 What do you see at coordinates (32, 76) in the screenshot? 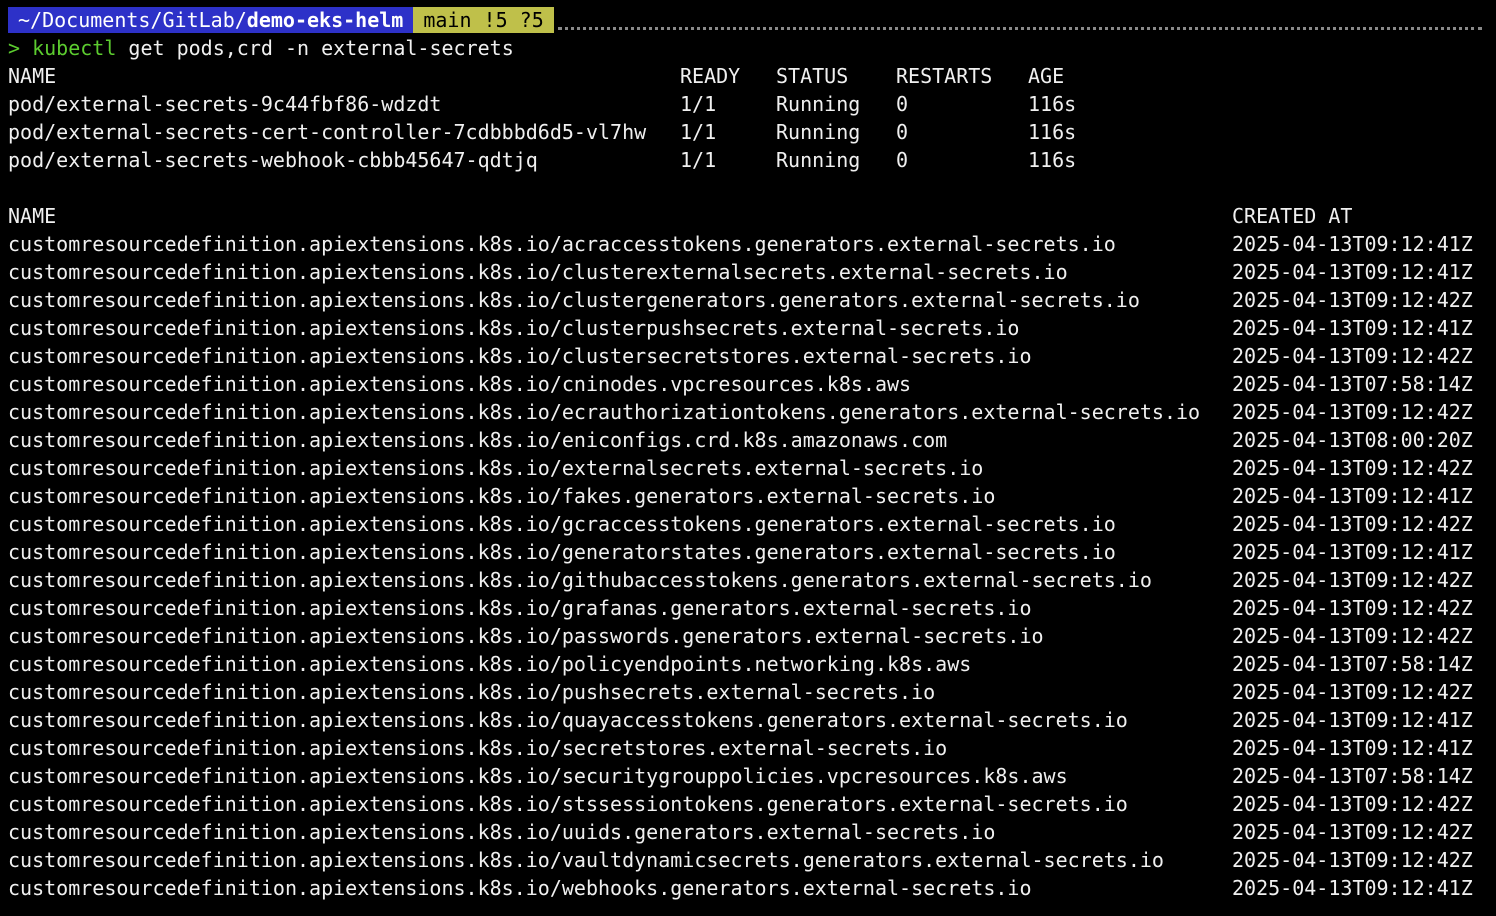
I see `pods-header-name: NAME` at bounding box center [32, 76].